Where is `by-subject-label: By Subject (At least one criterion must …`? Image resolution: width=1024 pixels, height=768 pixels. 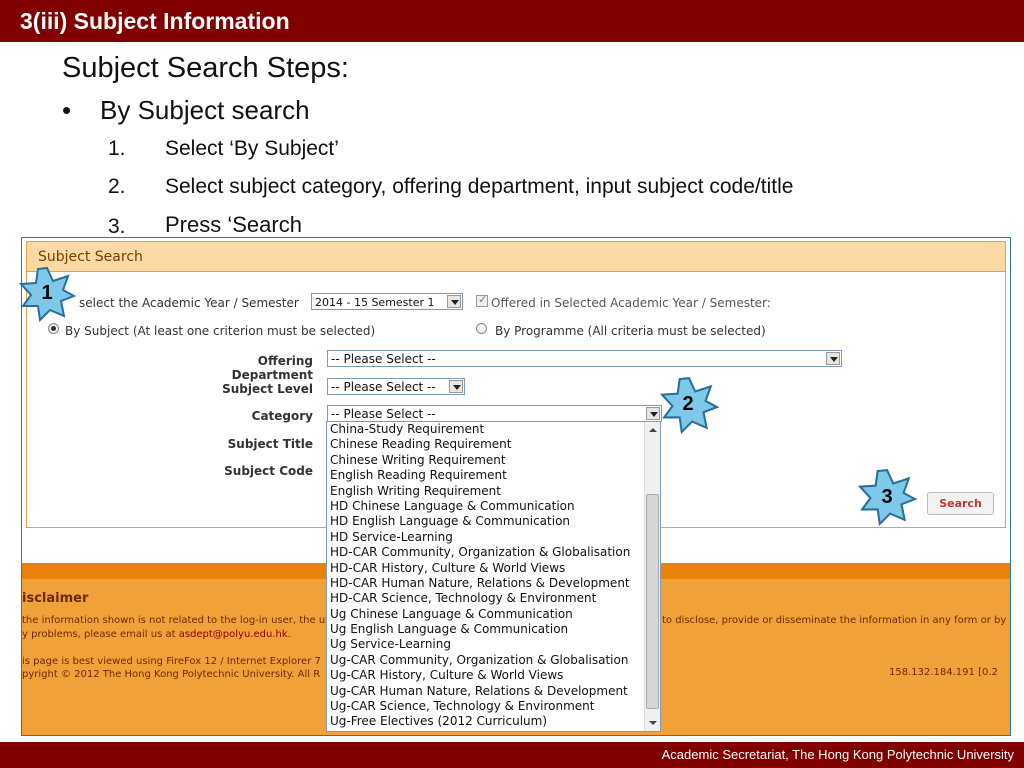
by-subject-label: By Subject (At least one criterion must … is located at coordinates (220, 331).